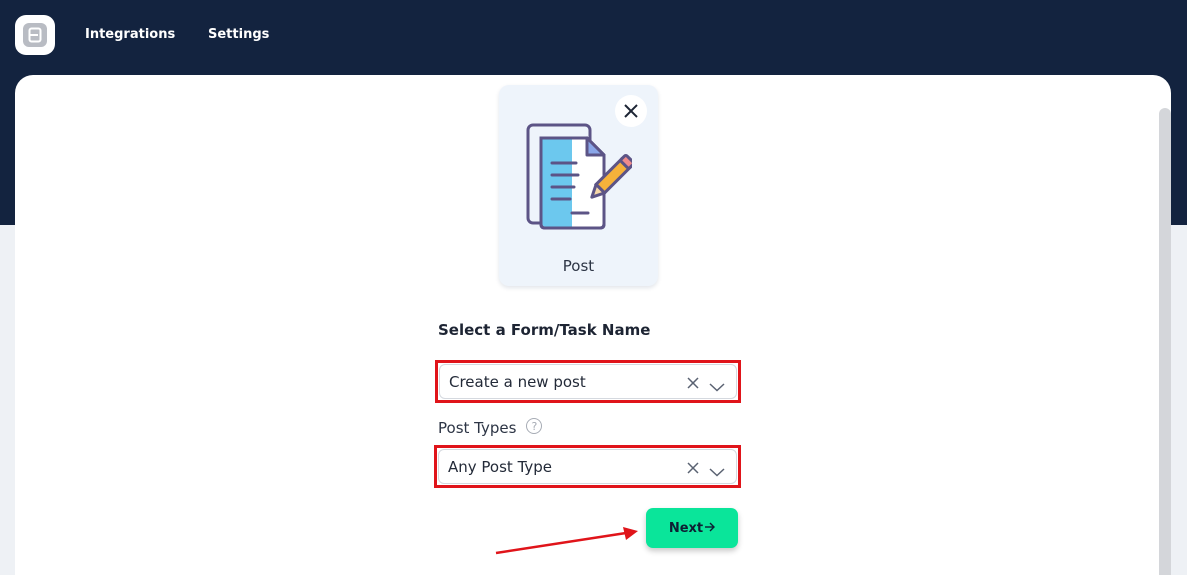  I want to click on next-button-label: Next, so click(686, 528).